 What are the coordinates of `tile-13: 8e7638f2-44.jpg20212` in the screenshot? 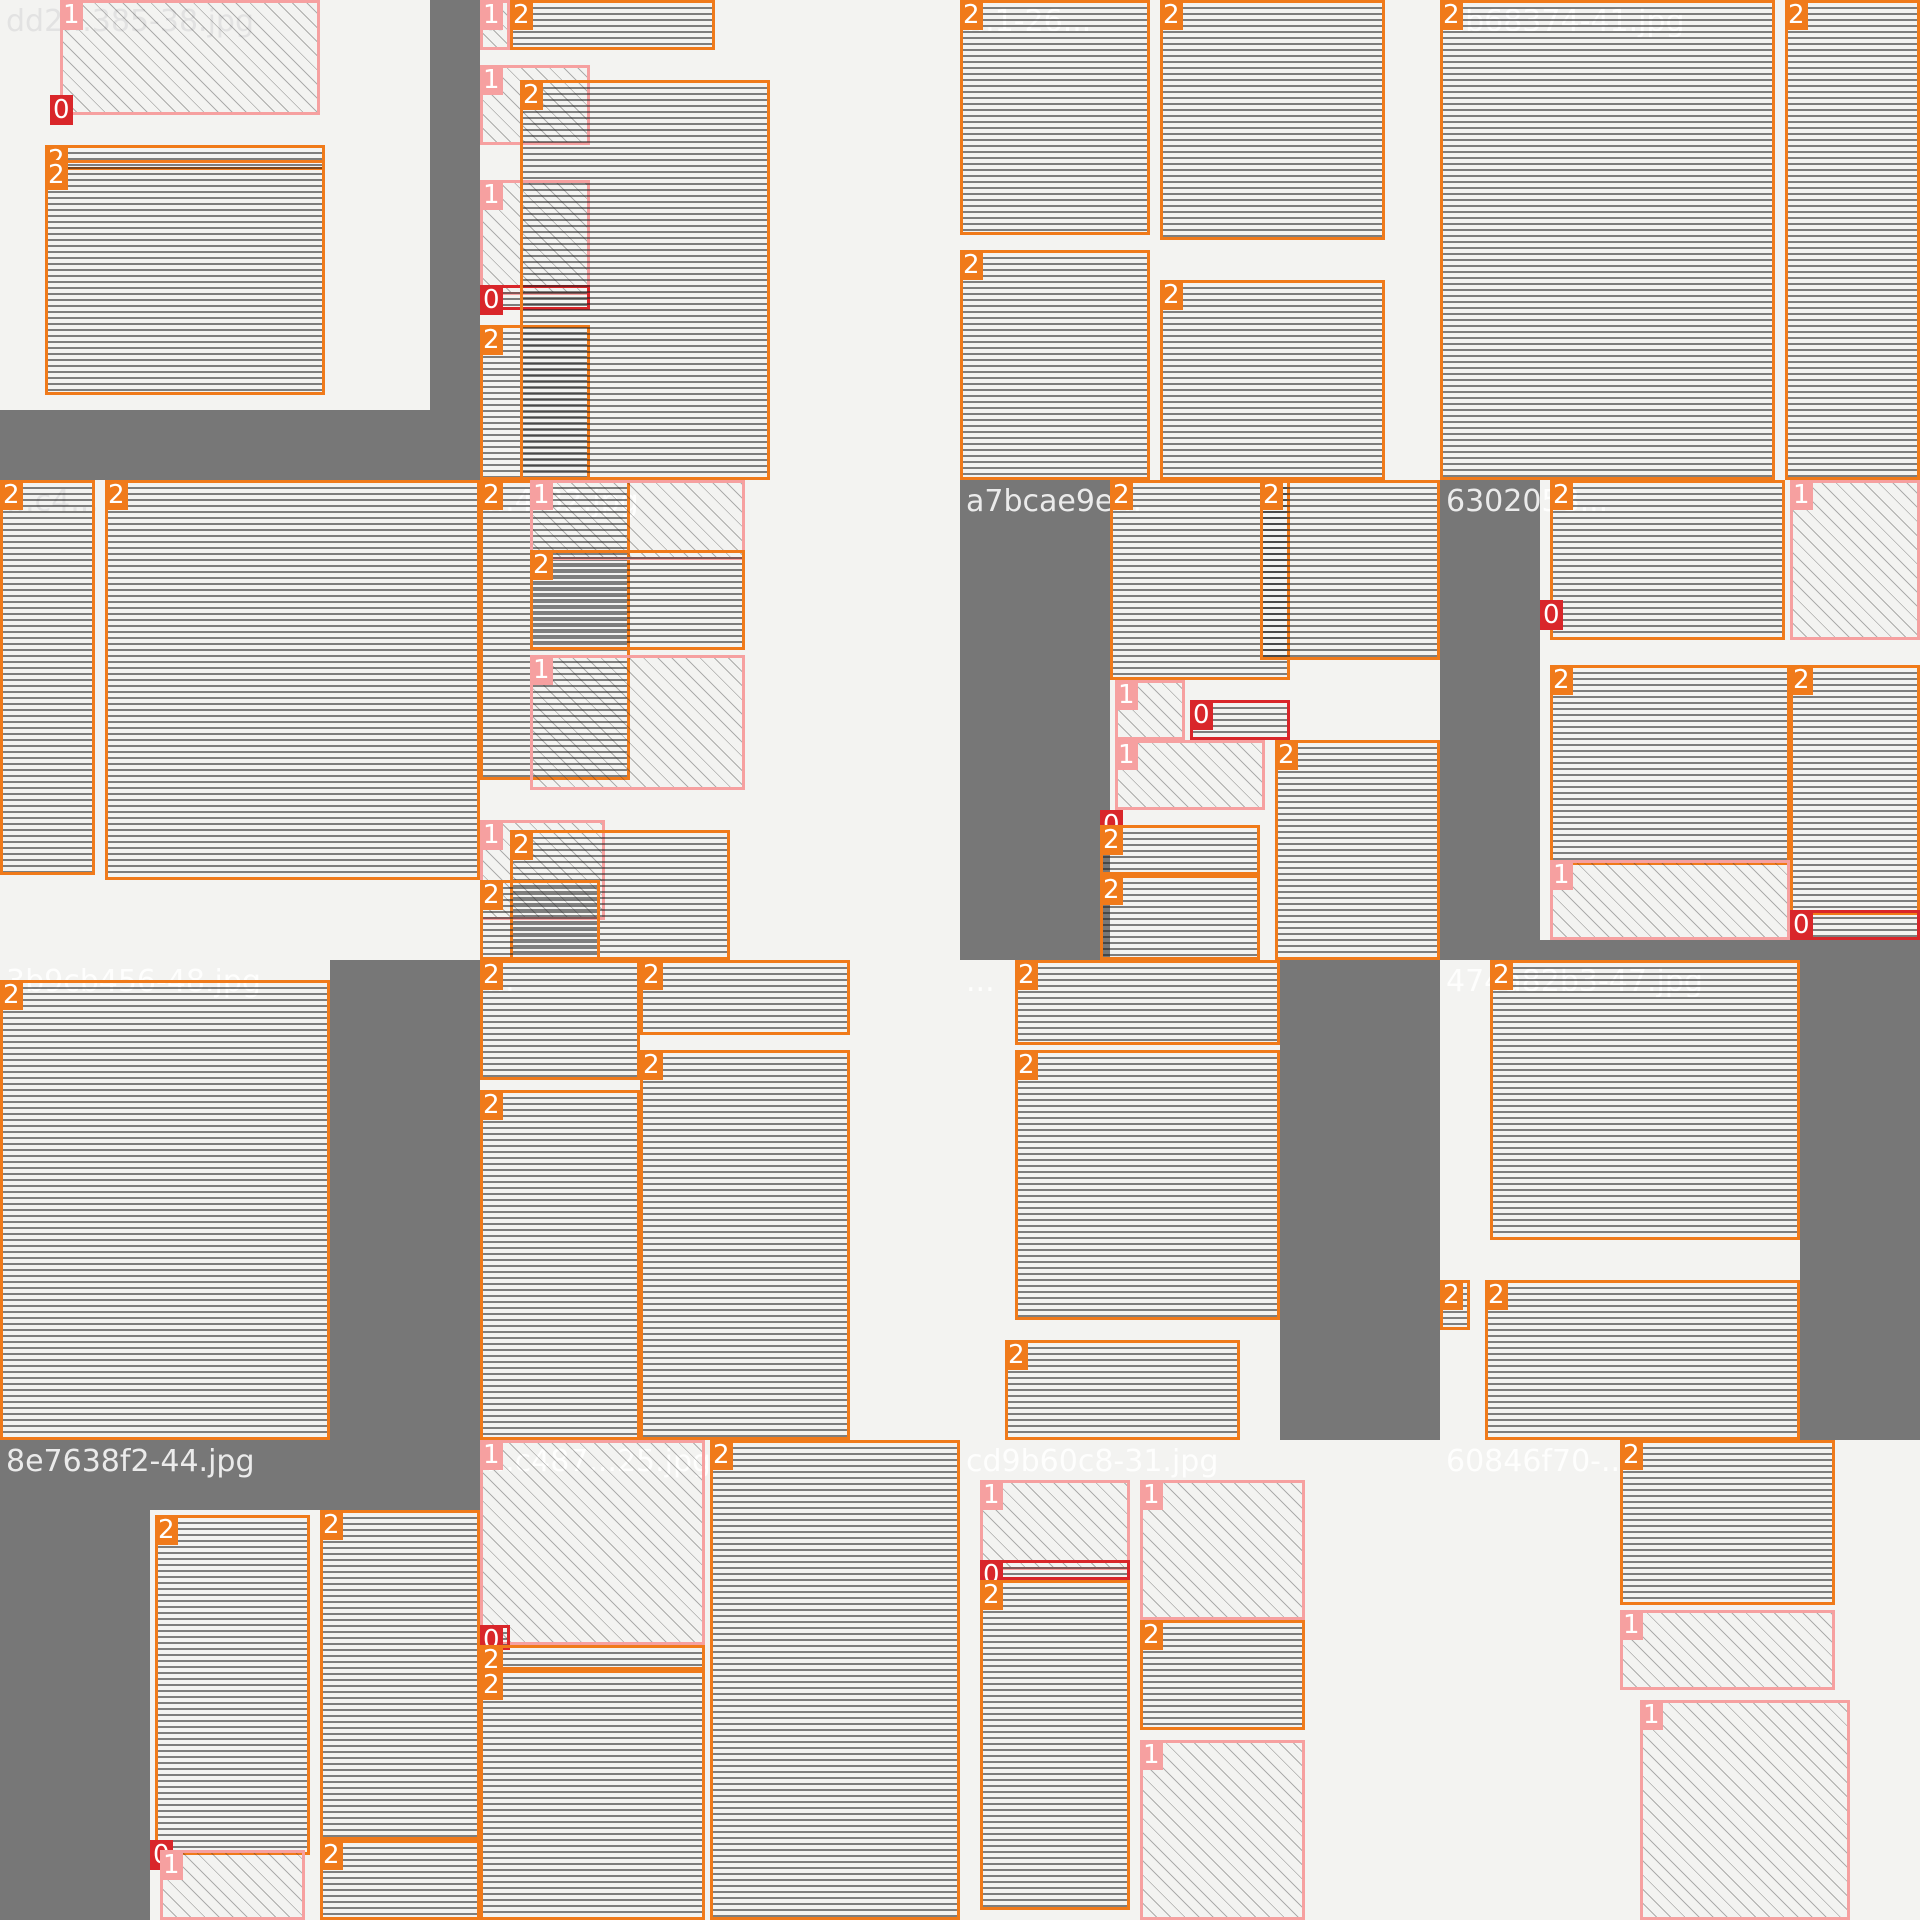 It's located at (240, 1680).